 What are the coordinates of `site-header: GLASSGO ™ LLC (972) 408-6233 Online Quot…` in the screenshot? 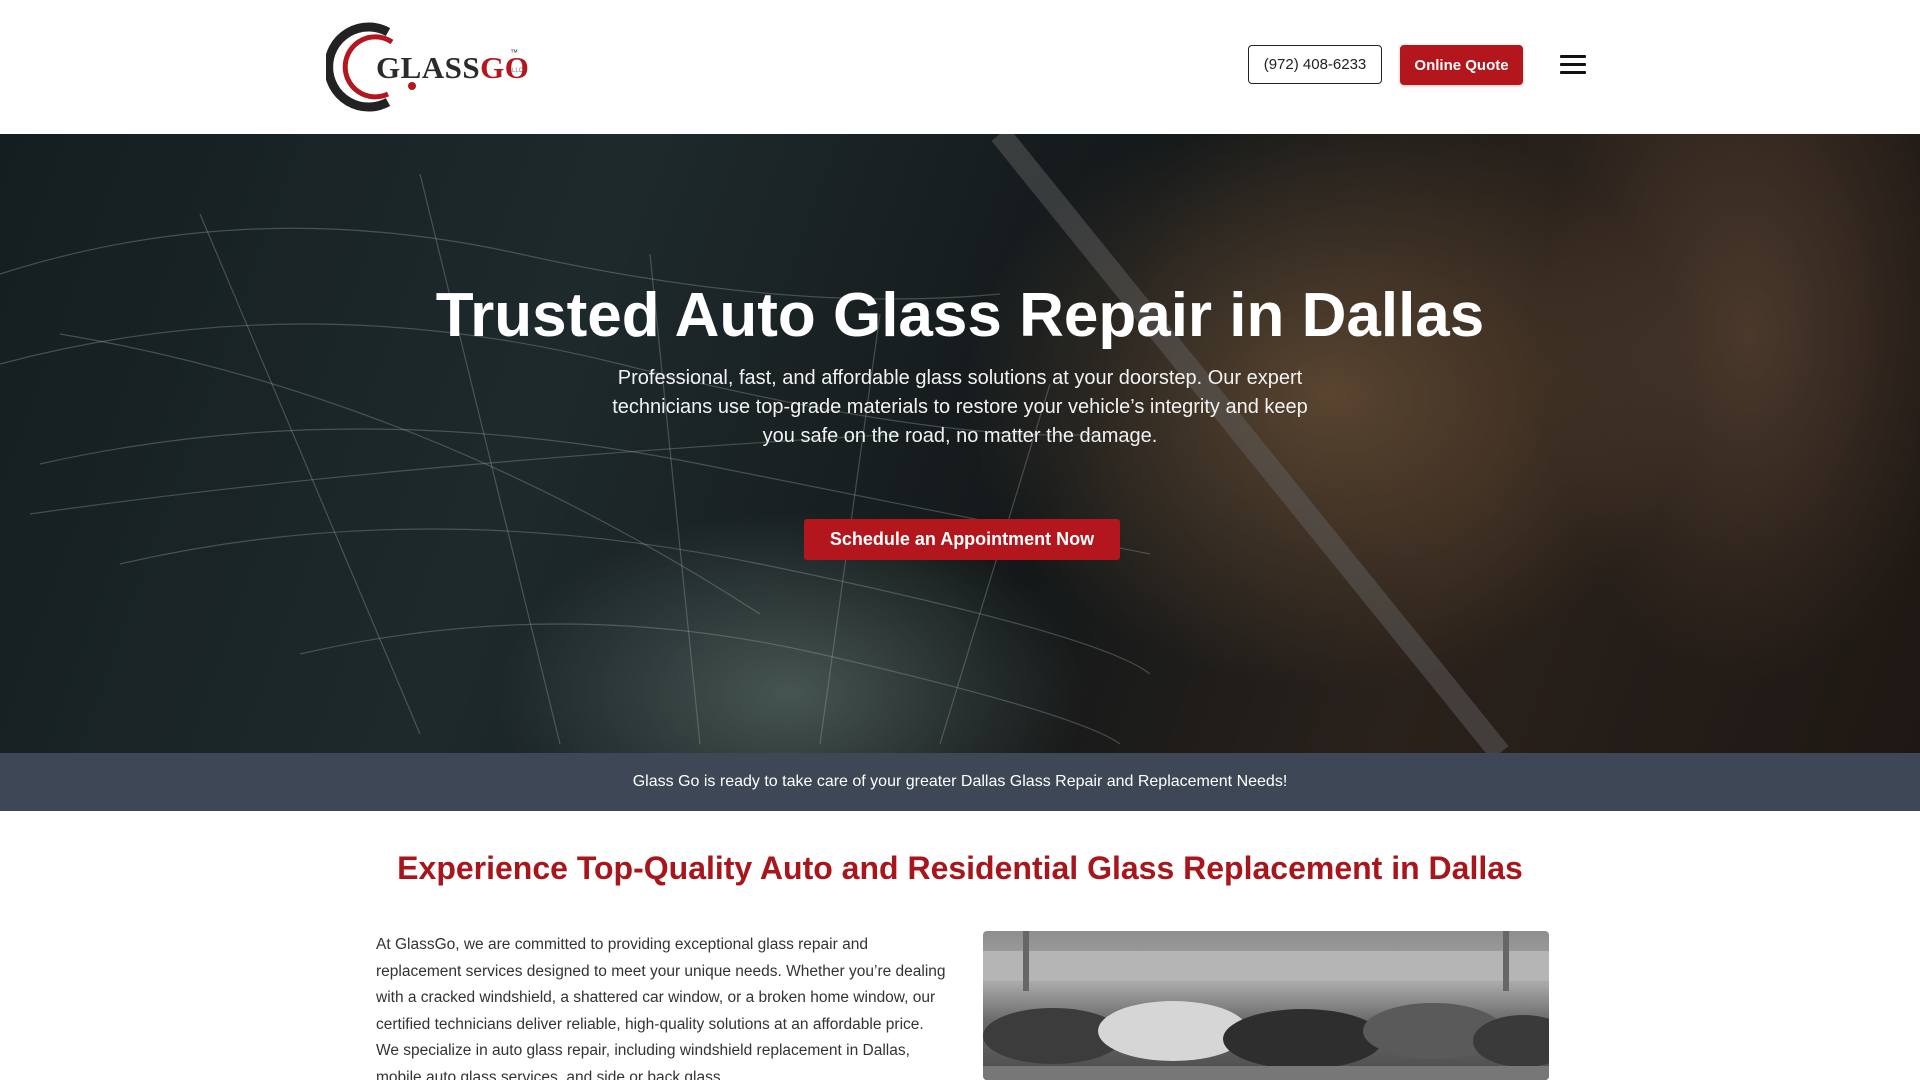 It's located at (960, 67).